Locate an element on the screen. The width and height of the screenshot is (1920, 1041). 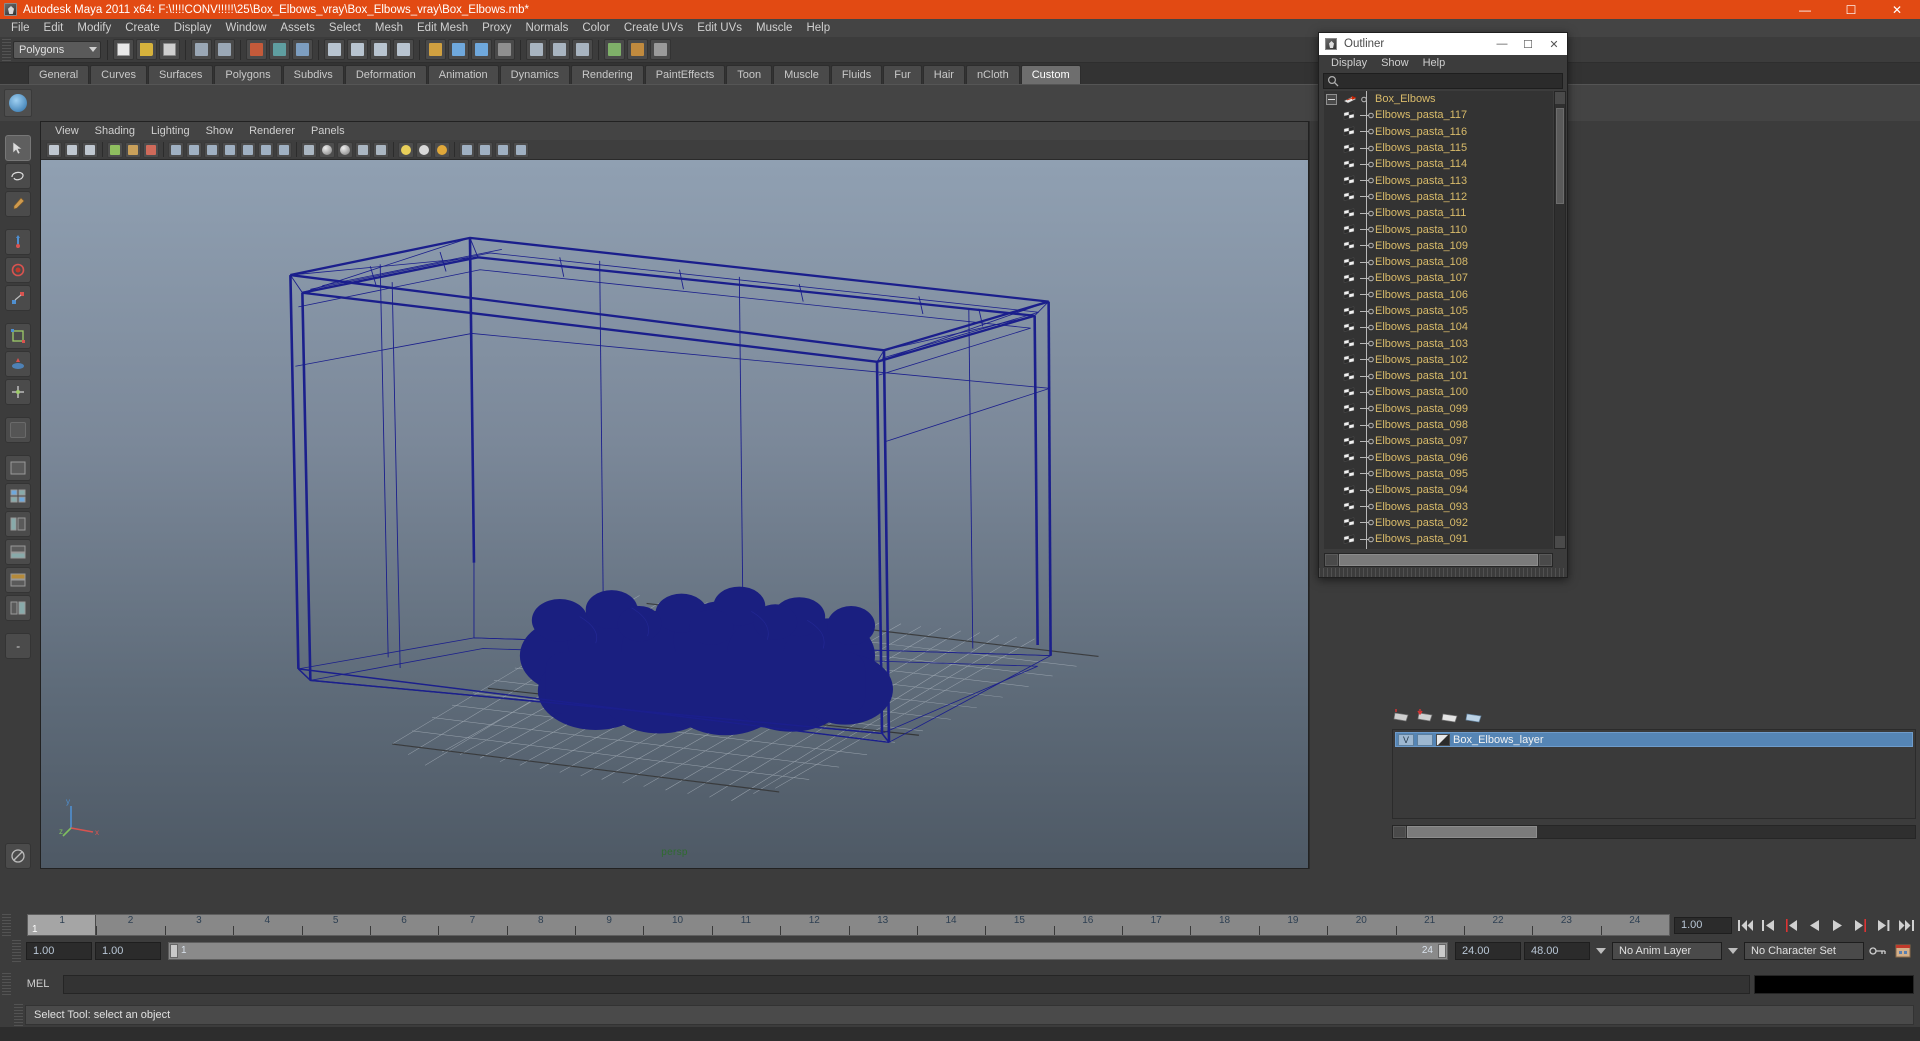
shelf-tab-animation: Animation is located at coordinates (463, 74).